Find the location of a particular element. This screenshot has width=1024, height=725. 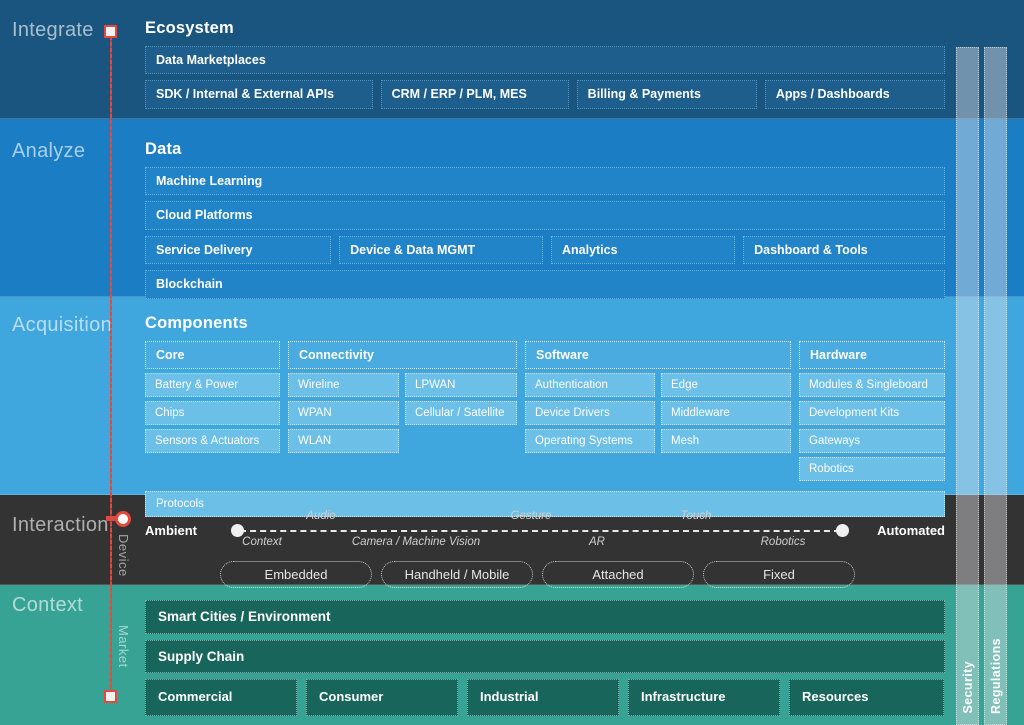

component-item-modules-singleboard: Modules & Singleboard is located at coordinates (872, 385).